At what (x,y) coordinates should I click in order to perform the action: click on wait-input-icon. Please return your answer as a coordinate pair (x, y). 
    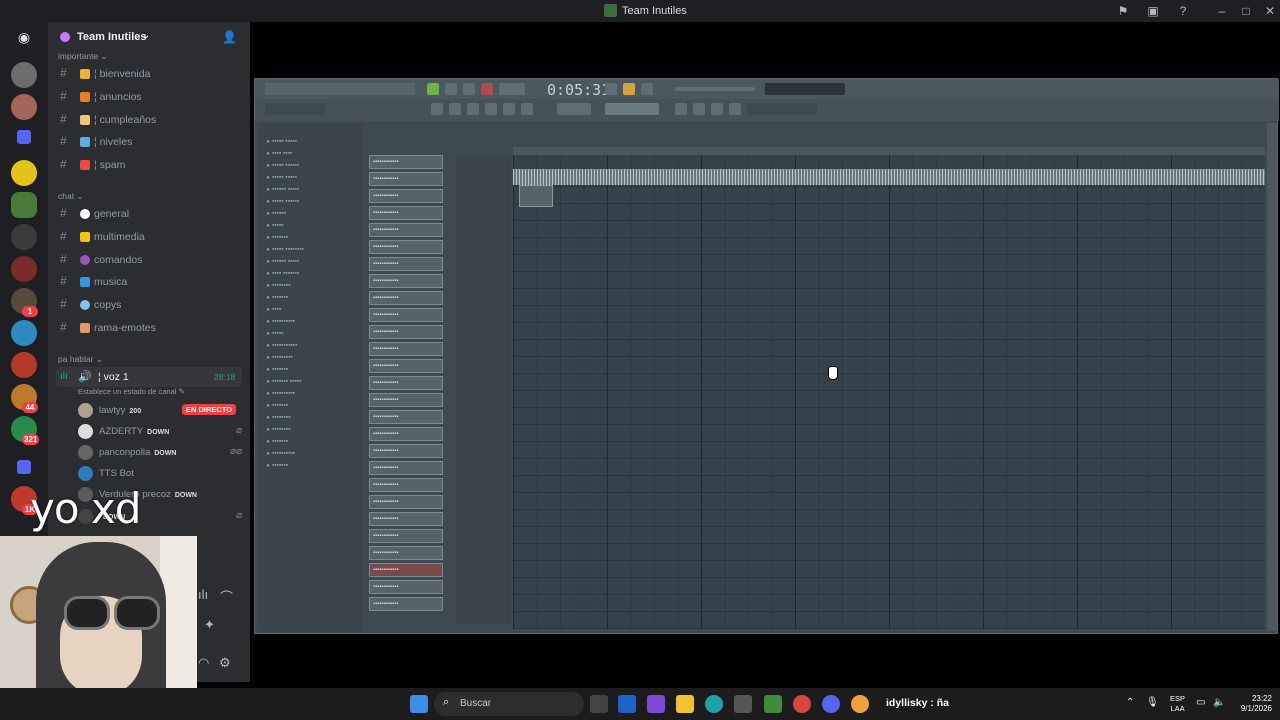
    Looking at the image, I should click on (629, 89).